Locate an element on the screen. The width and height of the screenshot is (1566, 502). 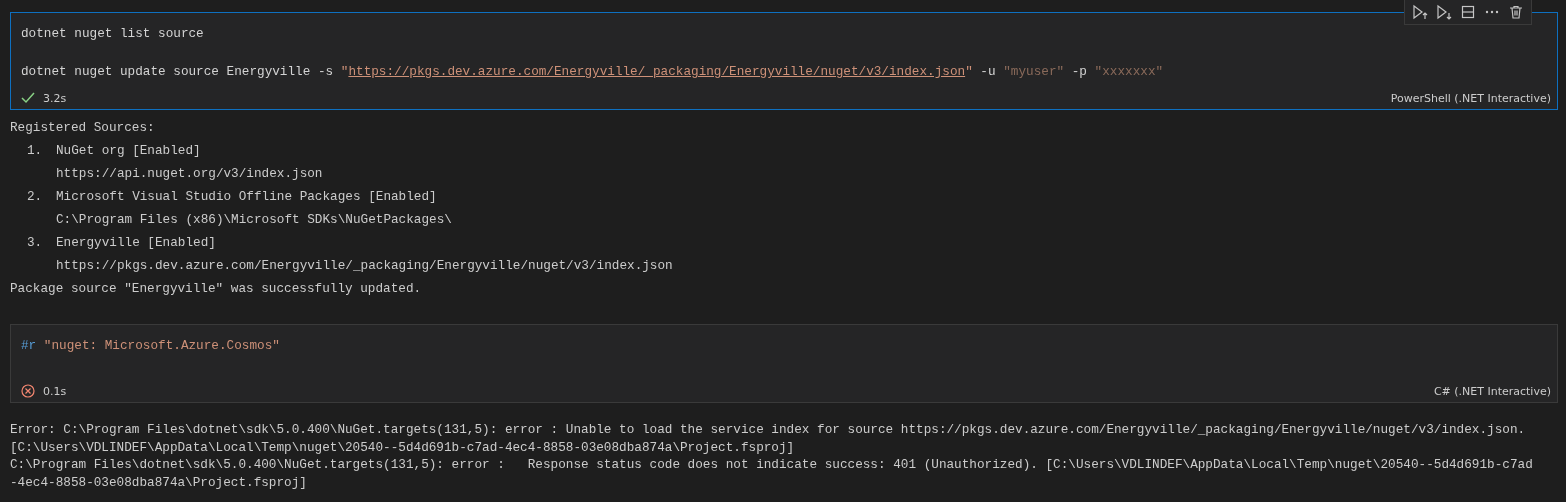
output-line: https://api.nuget.org/v3/index.json is located at coordinates (189, 174).